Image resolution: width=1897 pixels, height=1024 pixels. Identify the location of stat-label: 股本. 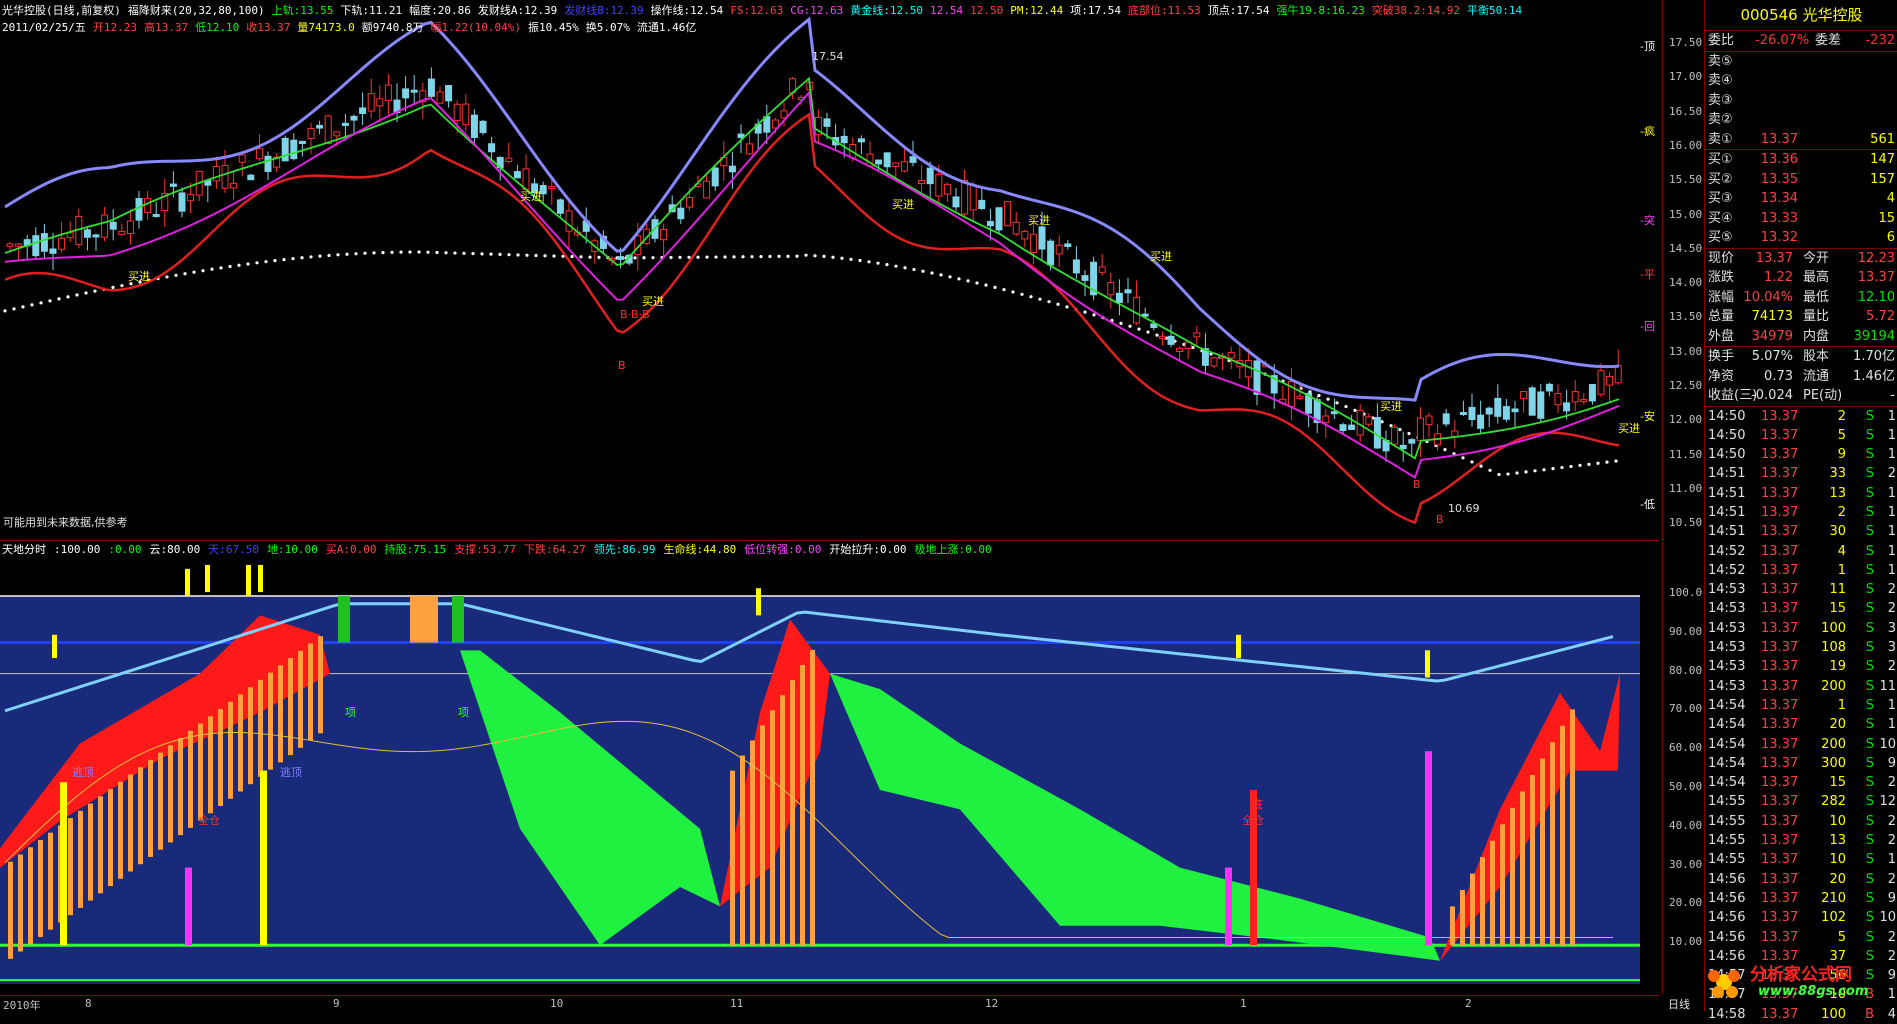
(1816, 357).